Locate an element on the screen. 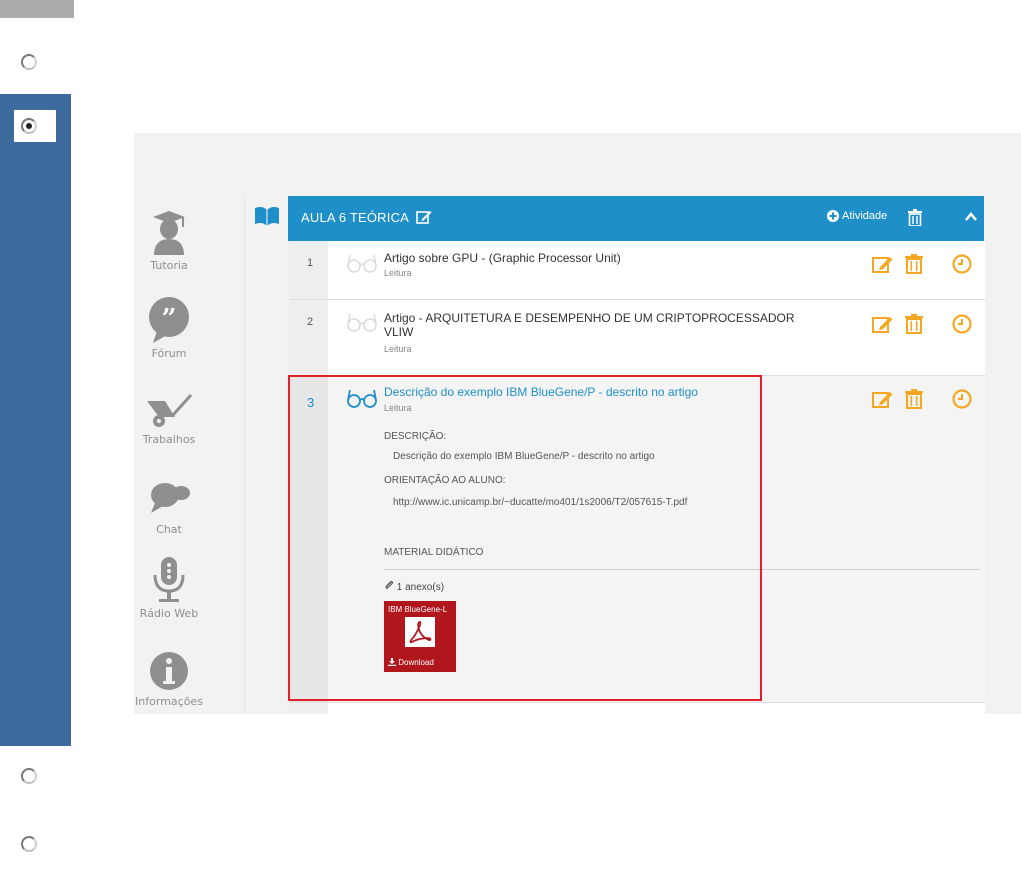 The width and height of the screenshot is (1021, 878). lesson-header: AULA 6 TEÓRICA Atividade is located at coordinates (636, 218).